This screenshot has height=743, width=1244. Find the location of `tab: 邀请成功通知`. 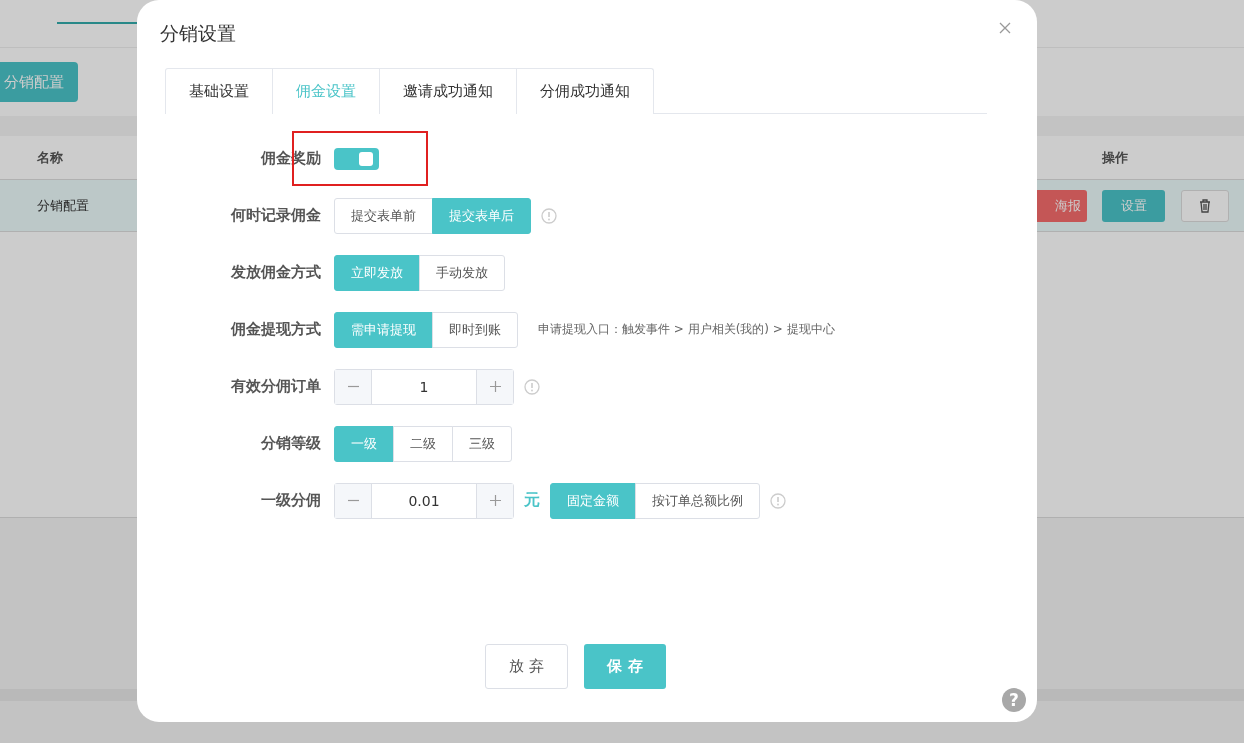

tab: 邀请成功通知 is located at coordinates (448, 91).